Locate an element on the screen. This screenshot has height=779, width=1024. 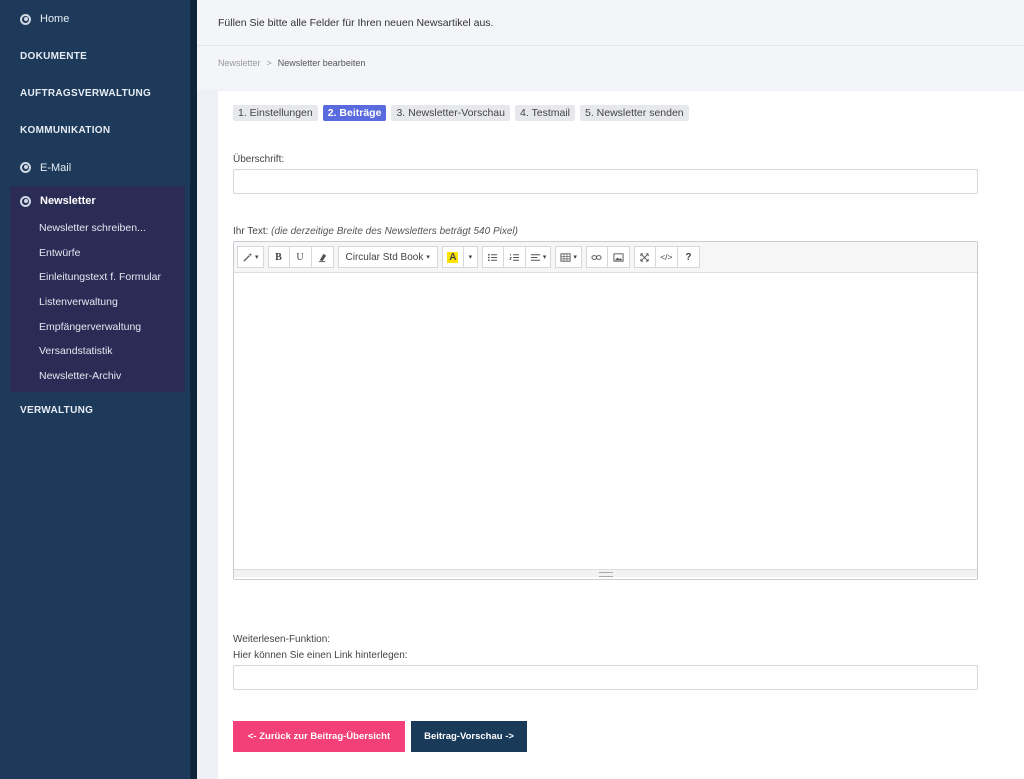
numbered-list-icon is located at coordinates (514, 257).